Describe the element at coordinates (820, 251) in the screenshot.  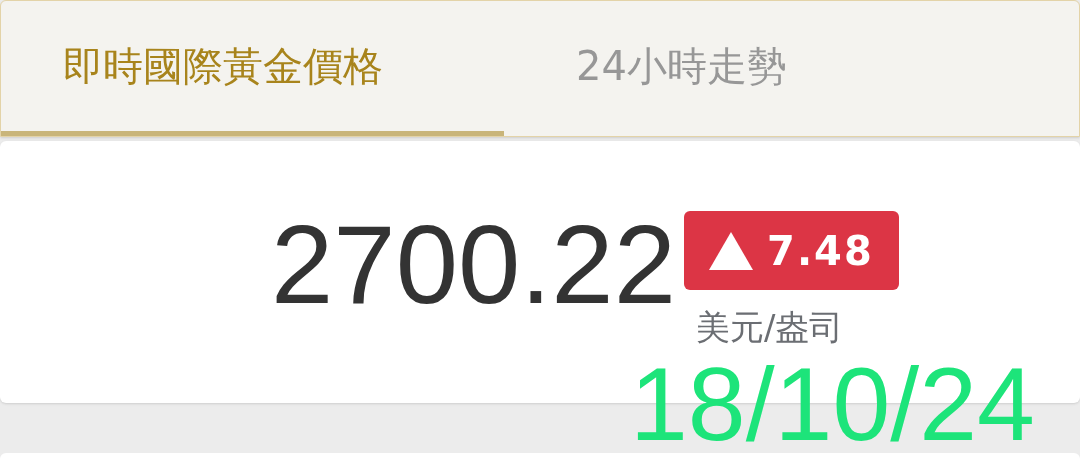
I see `change-value: 7.48` at that location.